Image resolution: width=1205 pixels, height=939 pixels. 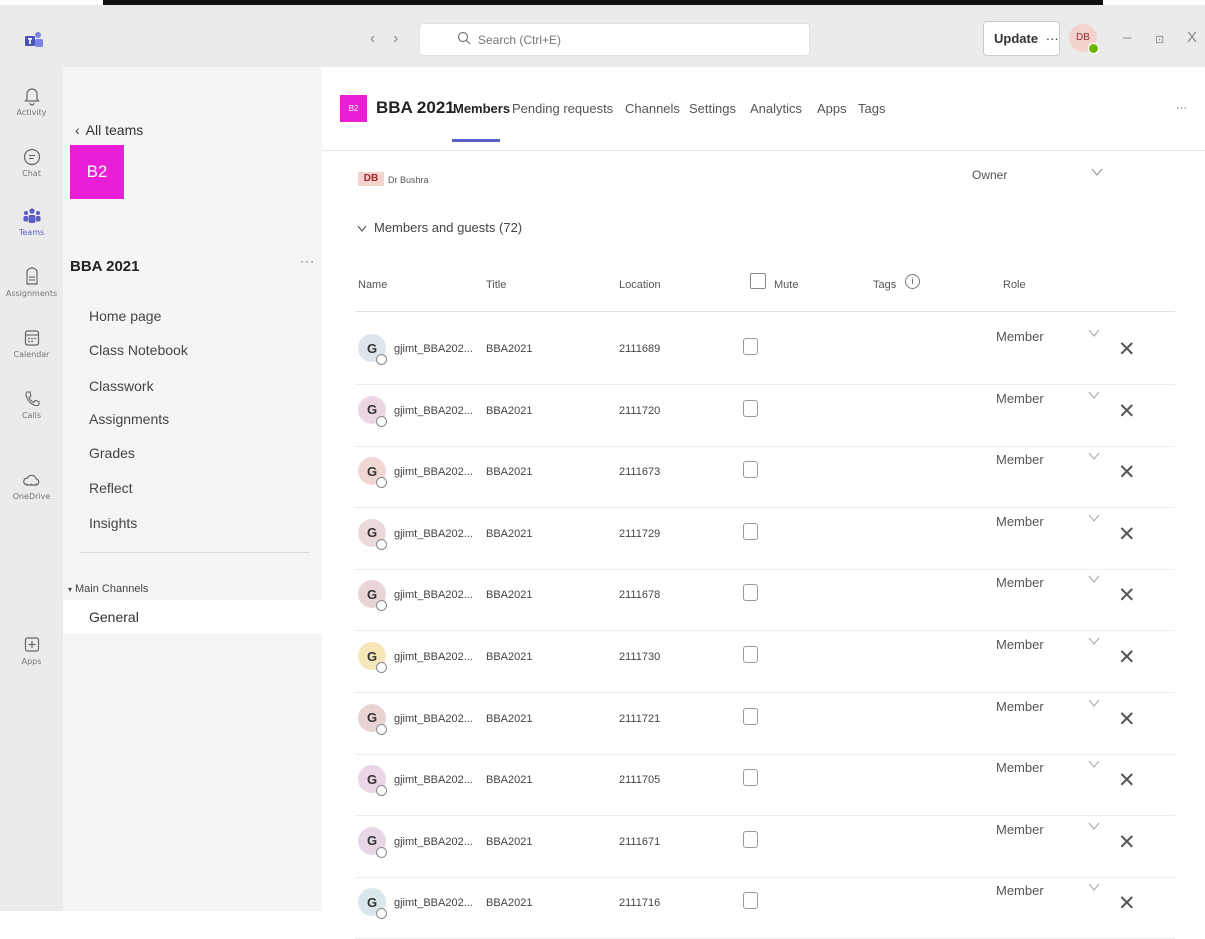 I want to click on more-apps-icon: ···, so click(x=31, y=483).